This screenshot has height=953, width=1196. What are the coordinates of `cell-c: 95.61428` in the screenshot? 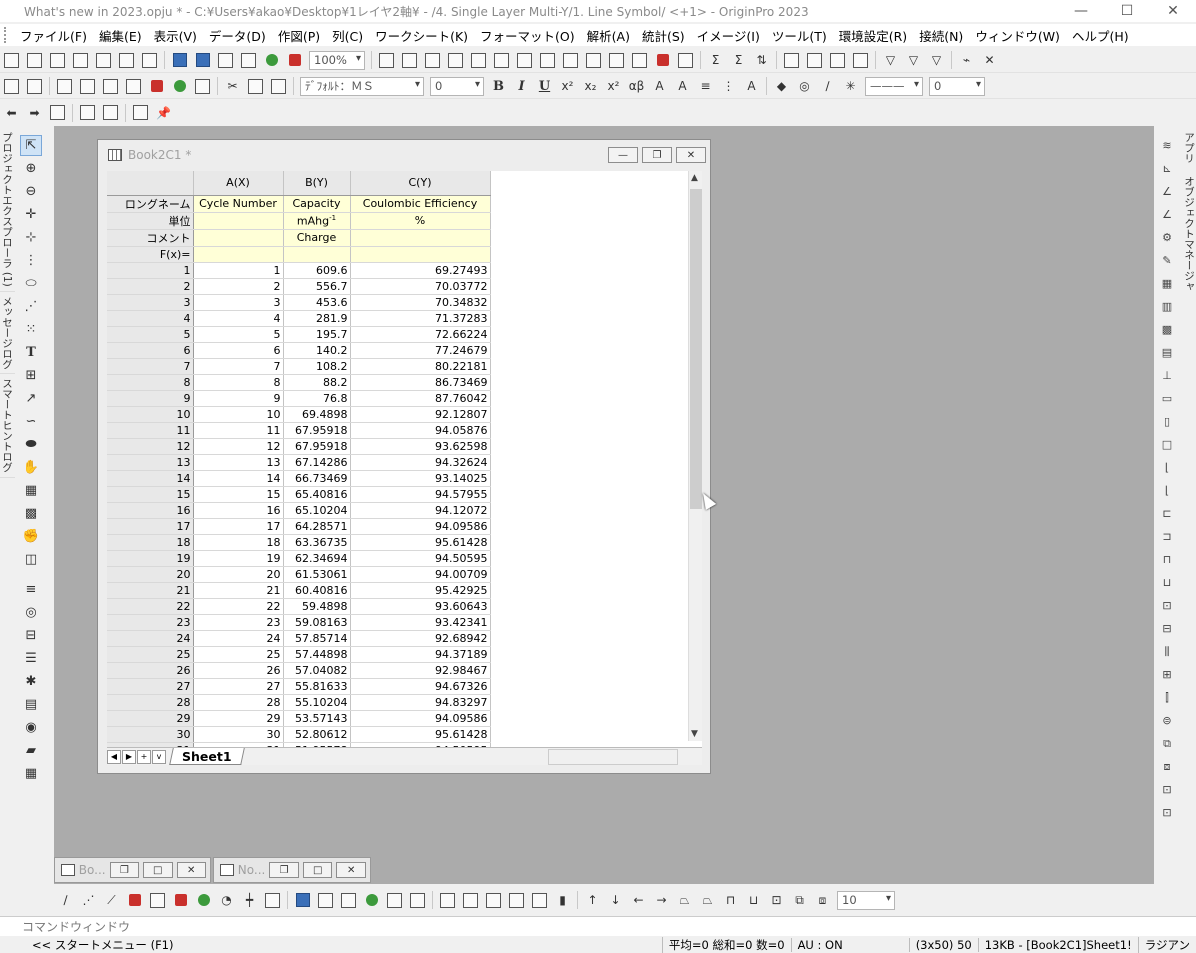 It's located at (420, 542).